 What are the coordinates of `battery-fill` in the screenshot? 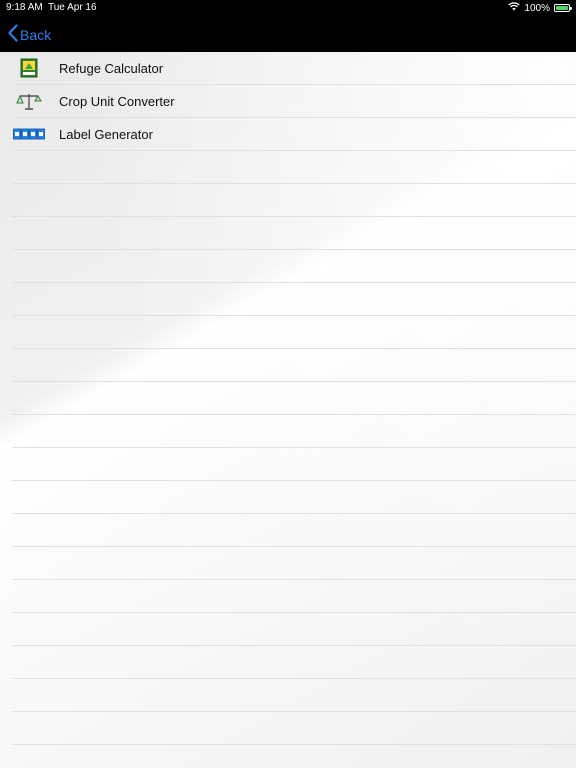 It's located at (562, 8).